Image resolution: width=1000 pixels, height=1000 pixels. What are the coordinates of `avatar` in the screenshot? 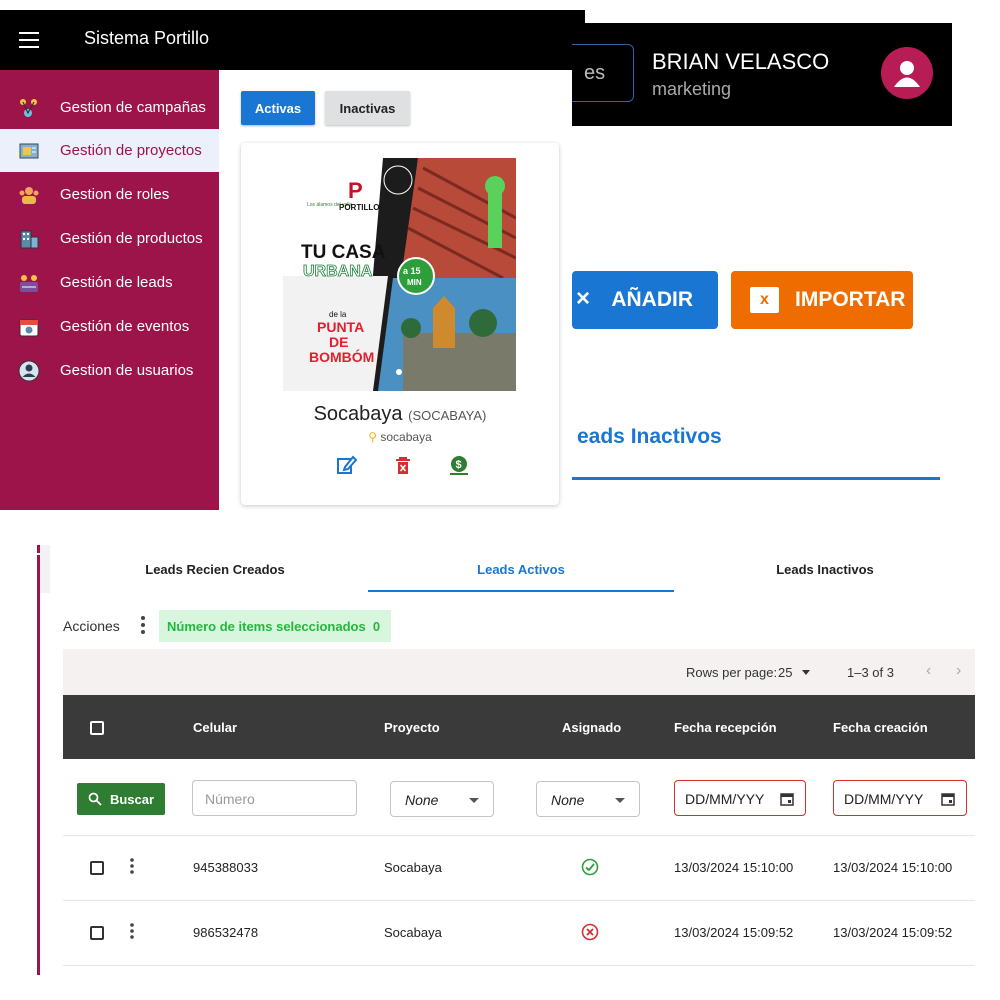 It's located at (907, 73).